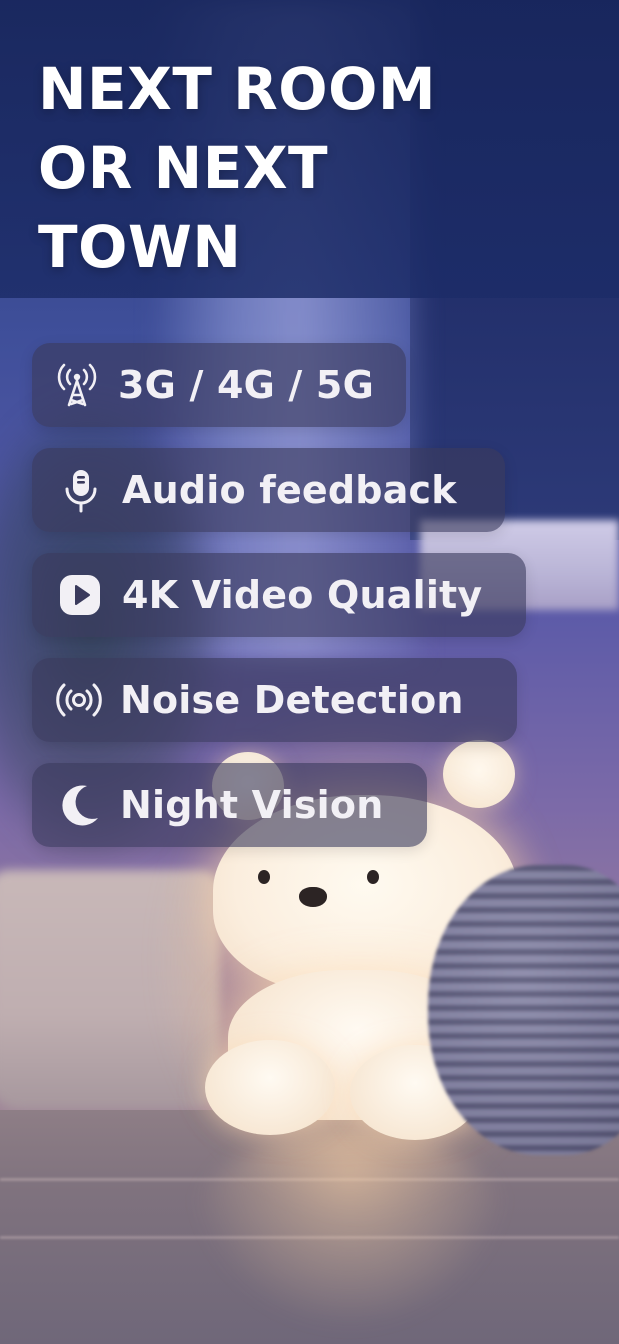  I want to click on feature-pill-audio: Audio feedback, so click(268, 490).